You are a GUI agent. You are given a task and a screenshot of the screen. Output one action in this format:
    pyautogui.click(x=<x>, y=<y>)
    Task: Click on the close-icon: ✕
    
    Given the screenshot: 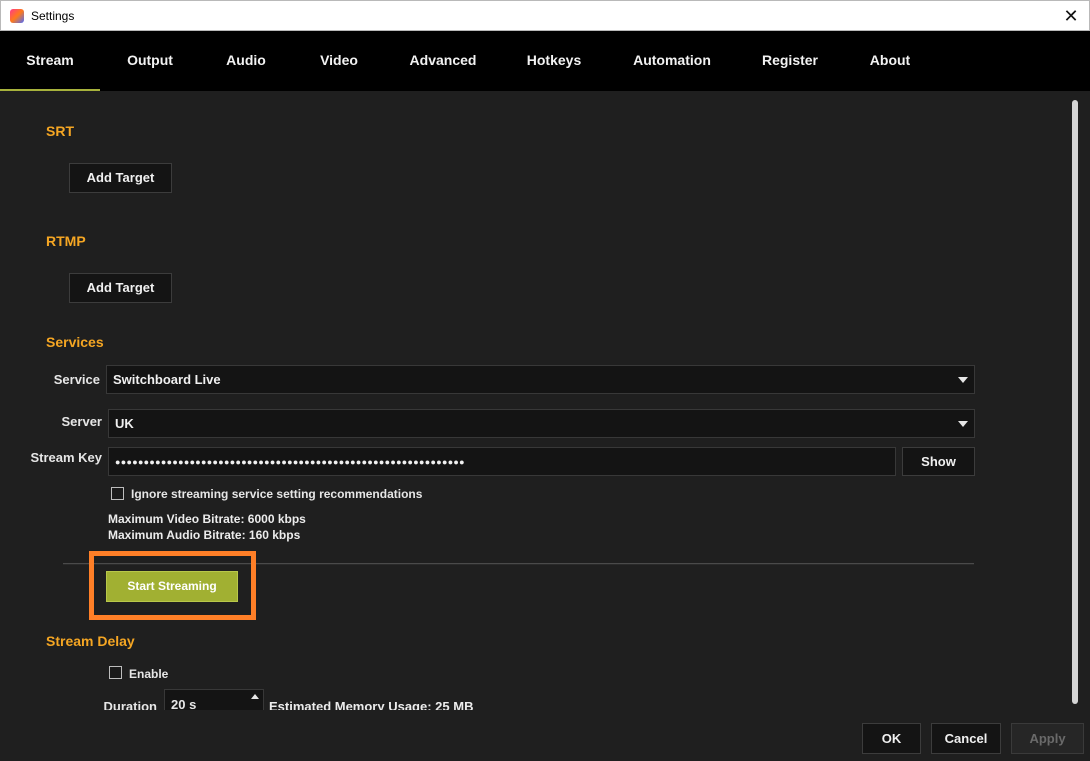 What is the action you would take?
    pyautogui.click(x=1071, y=16)
    